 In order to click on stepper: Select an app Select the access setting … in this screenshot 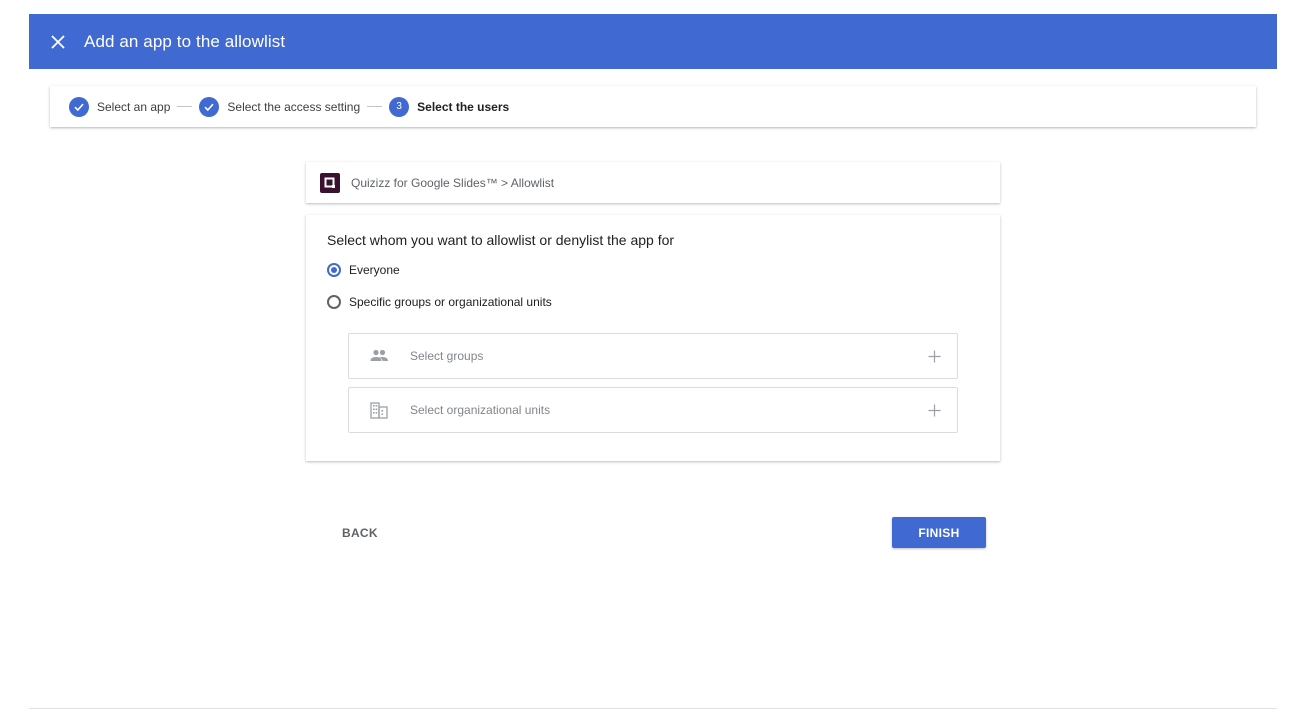, I will do `click(653, 106)`.